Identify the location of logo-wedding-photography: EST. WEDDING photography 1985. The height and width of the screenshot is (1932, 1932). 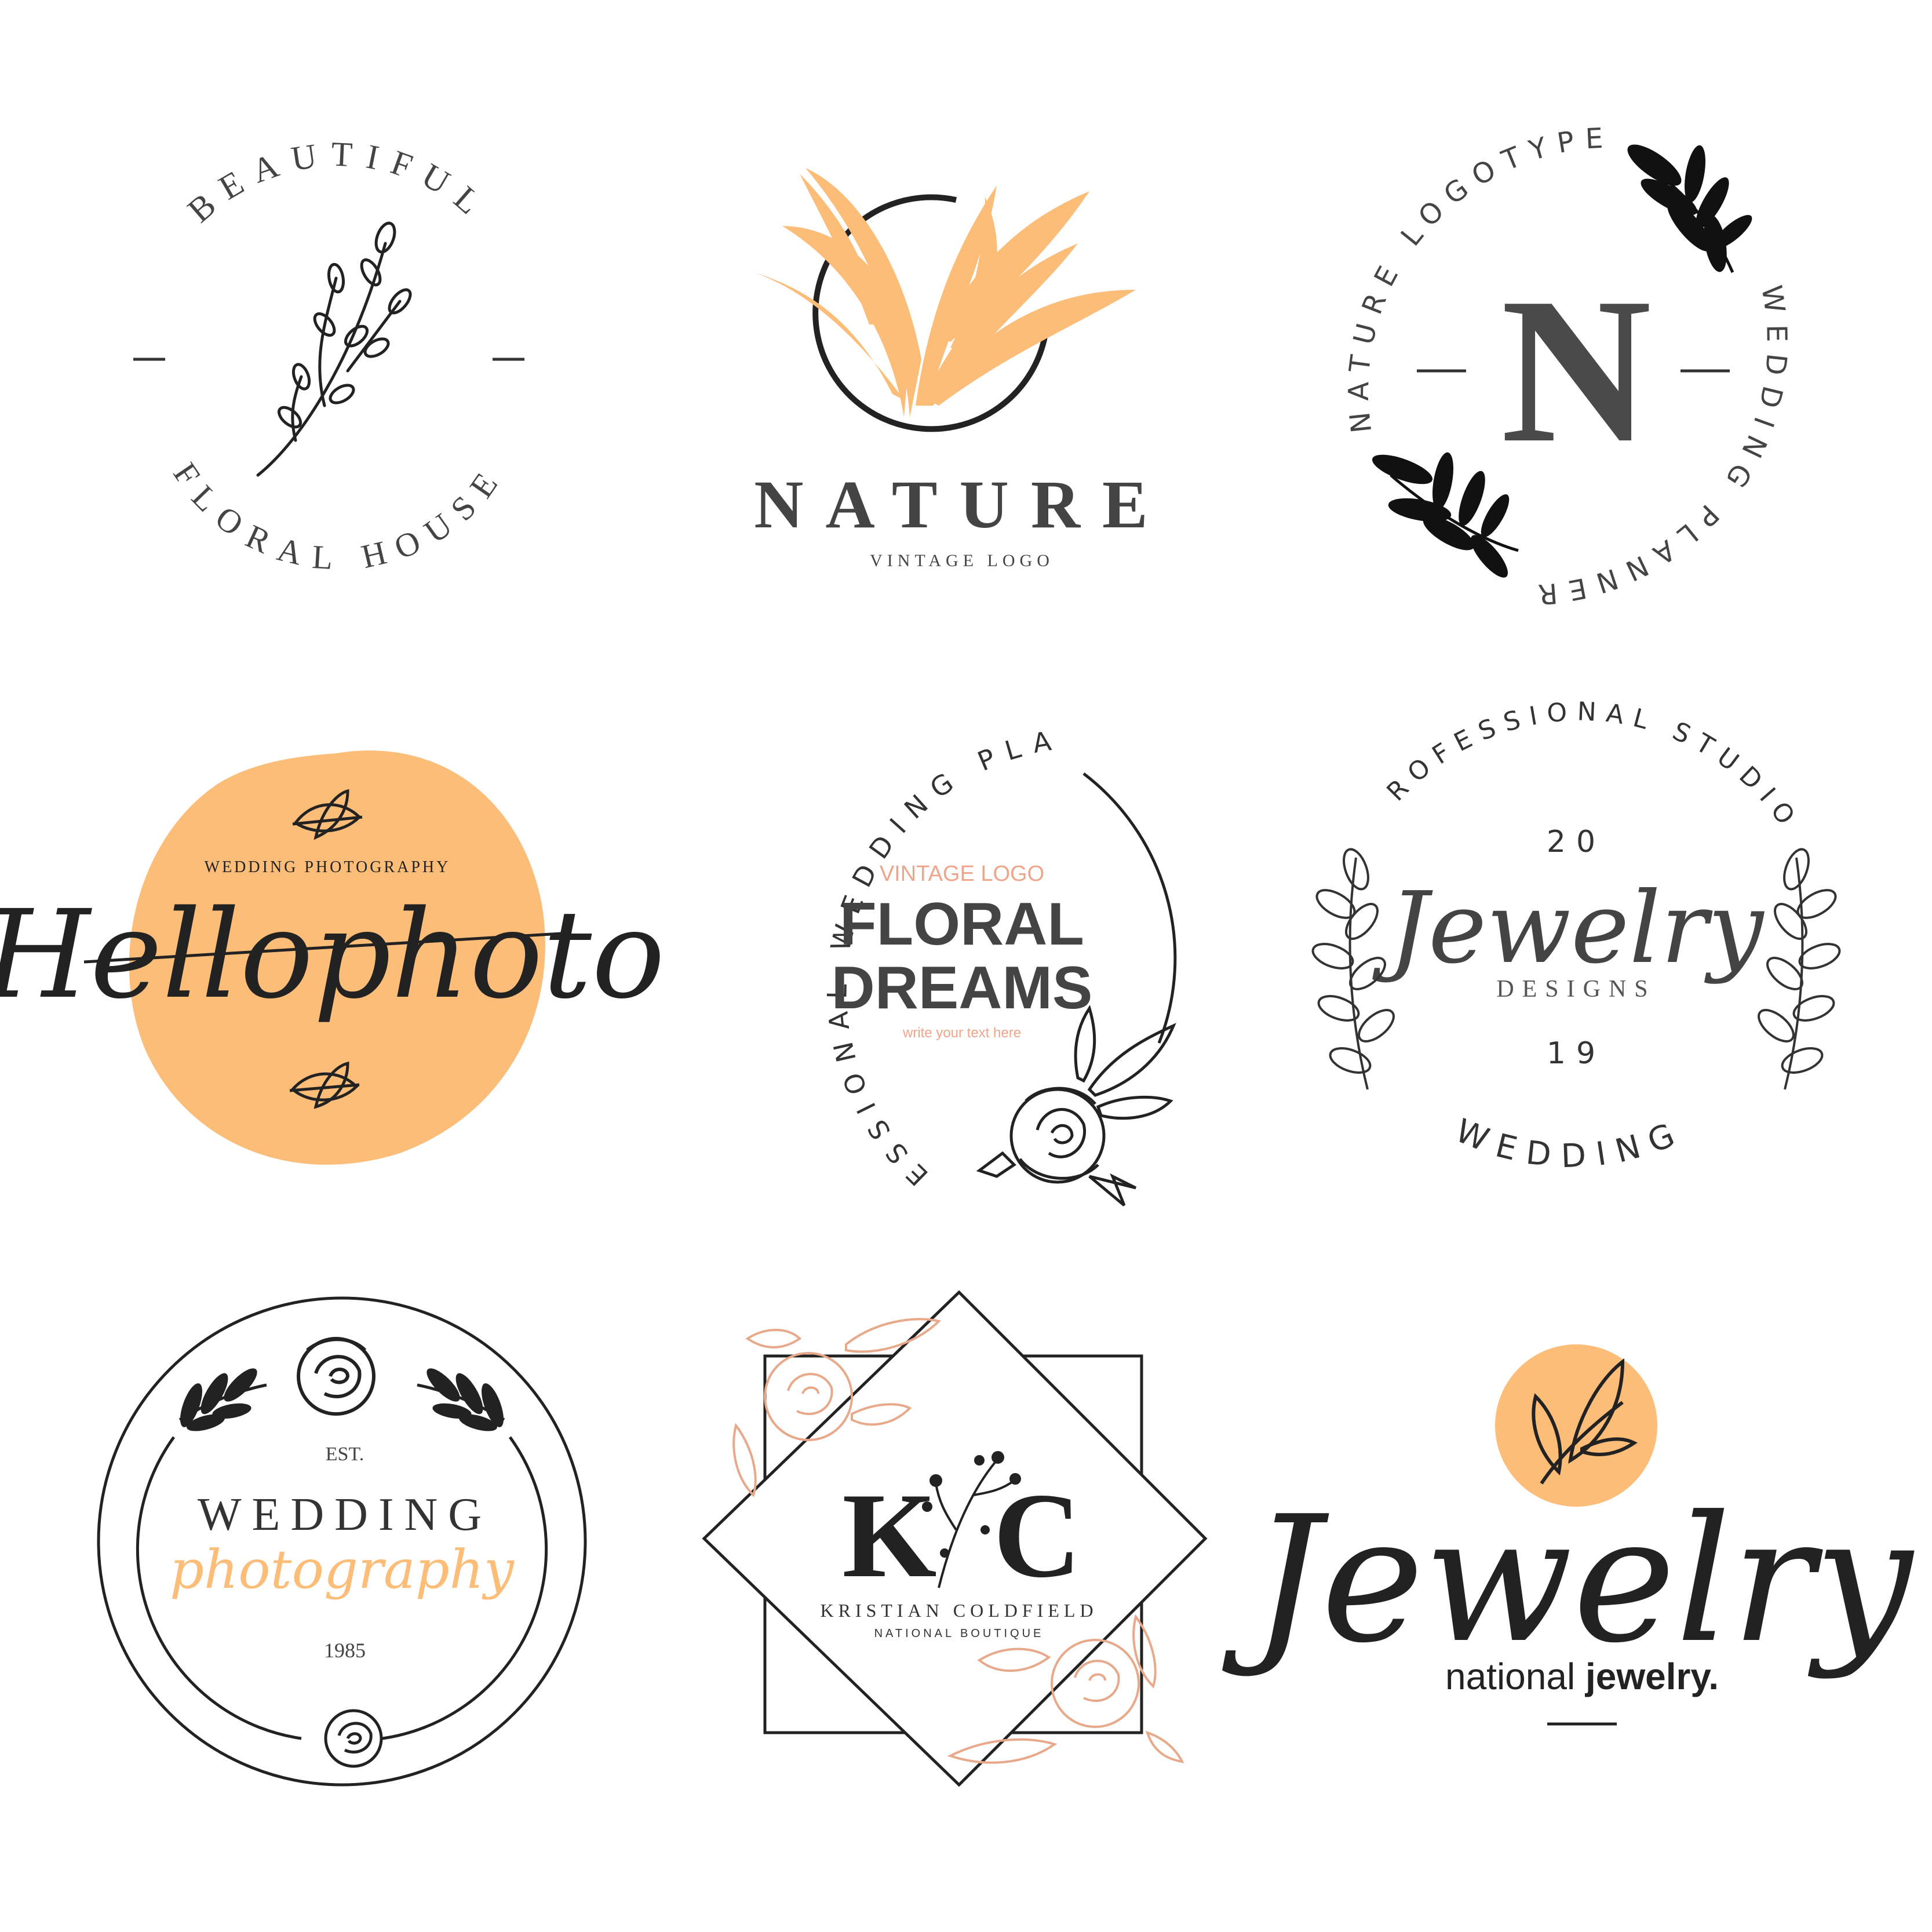
(342, 1542).